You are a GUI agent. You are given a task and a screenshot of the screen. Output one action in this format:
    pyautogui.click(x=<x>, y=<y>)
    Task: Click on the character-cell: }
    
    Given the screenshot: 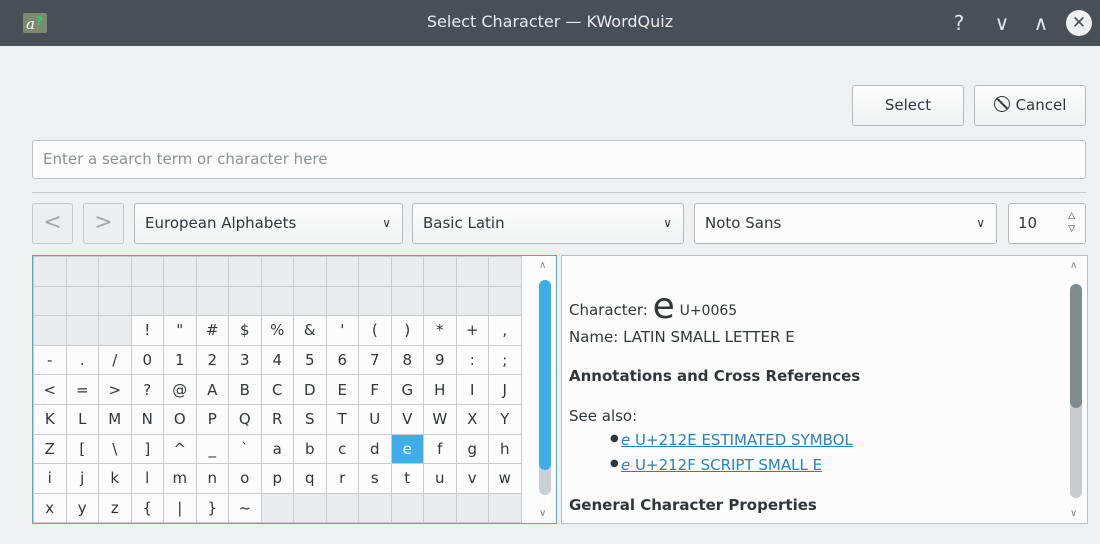 What is the action you would take?
    pyautogui.click(x=212, y=507)
    